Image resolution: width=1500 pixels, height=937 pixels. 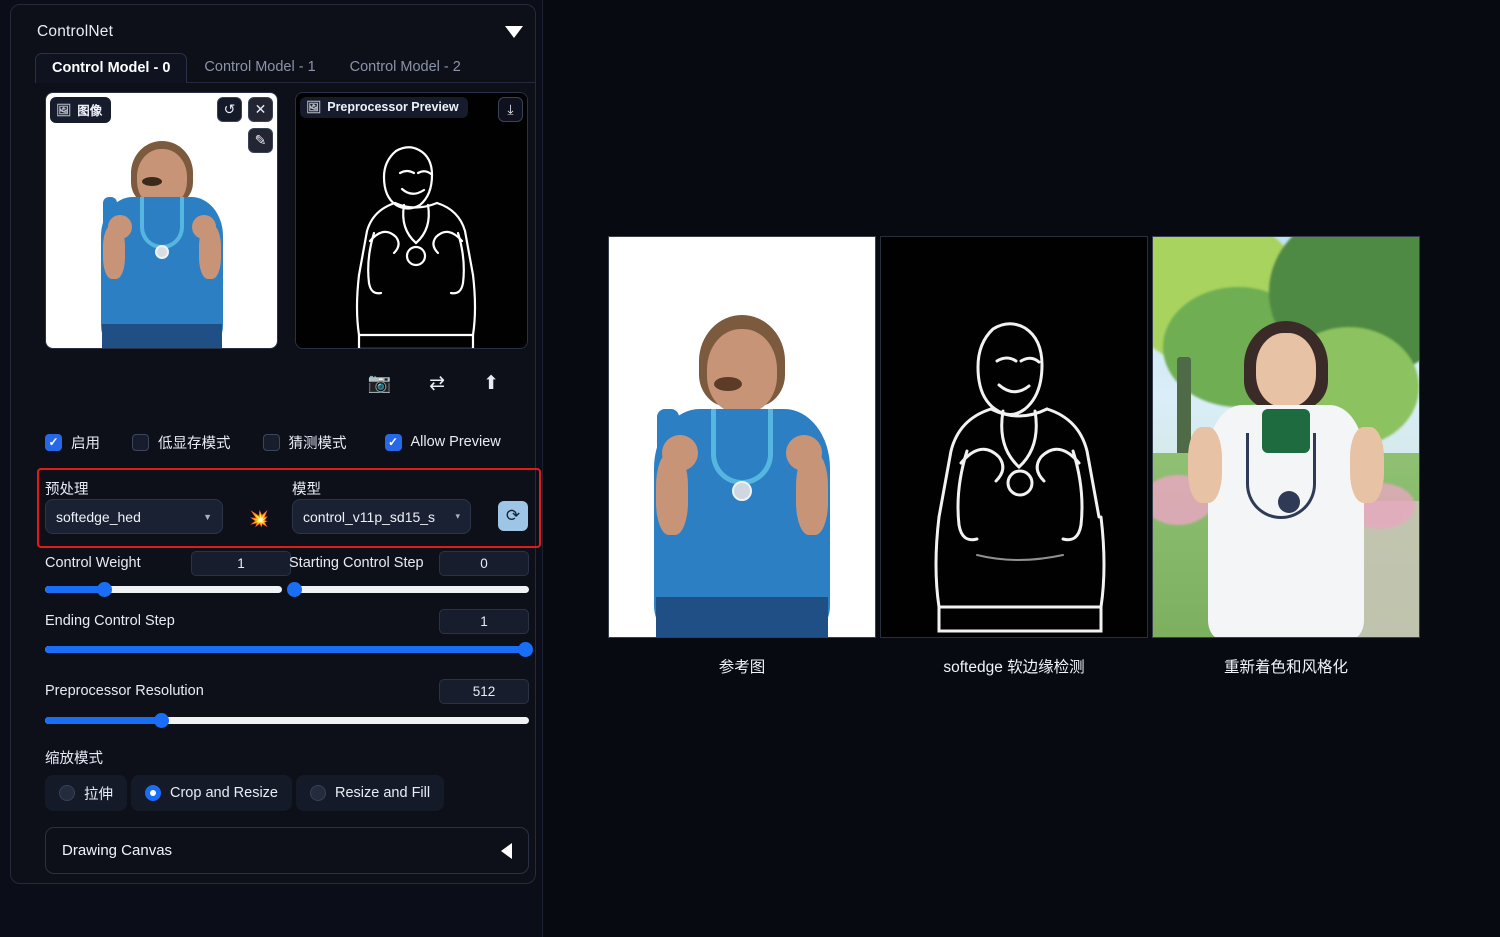 What do you see at coordinates (455, 442) in the screenshot?
I see `checkbox-allow-preview-label: Allow Preview` at bounding box center [455, 442].